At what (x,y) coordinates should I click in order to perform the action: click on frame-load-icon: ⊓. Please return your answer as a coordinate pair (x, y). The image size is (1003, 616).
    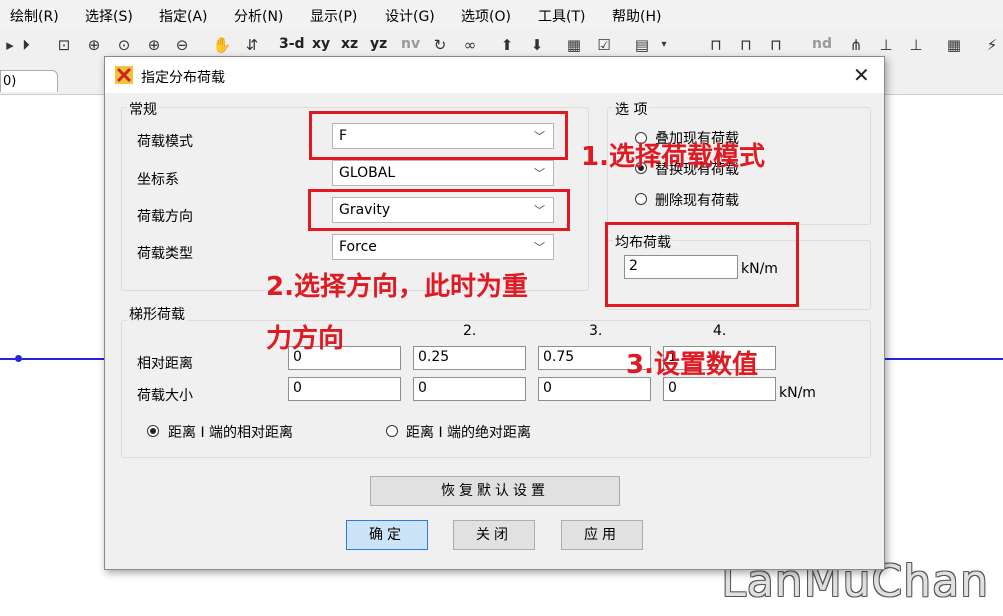
    Looking at the image, I should click on (776, 45).